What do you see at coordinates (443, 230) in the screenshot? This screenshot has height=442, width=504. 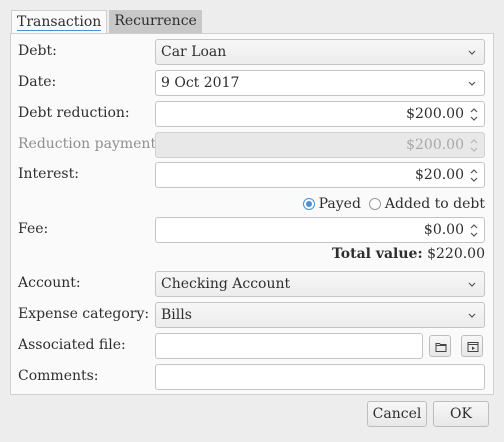 I see `fee-value: $0.00` at bounding box center [443, 230].